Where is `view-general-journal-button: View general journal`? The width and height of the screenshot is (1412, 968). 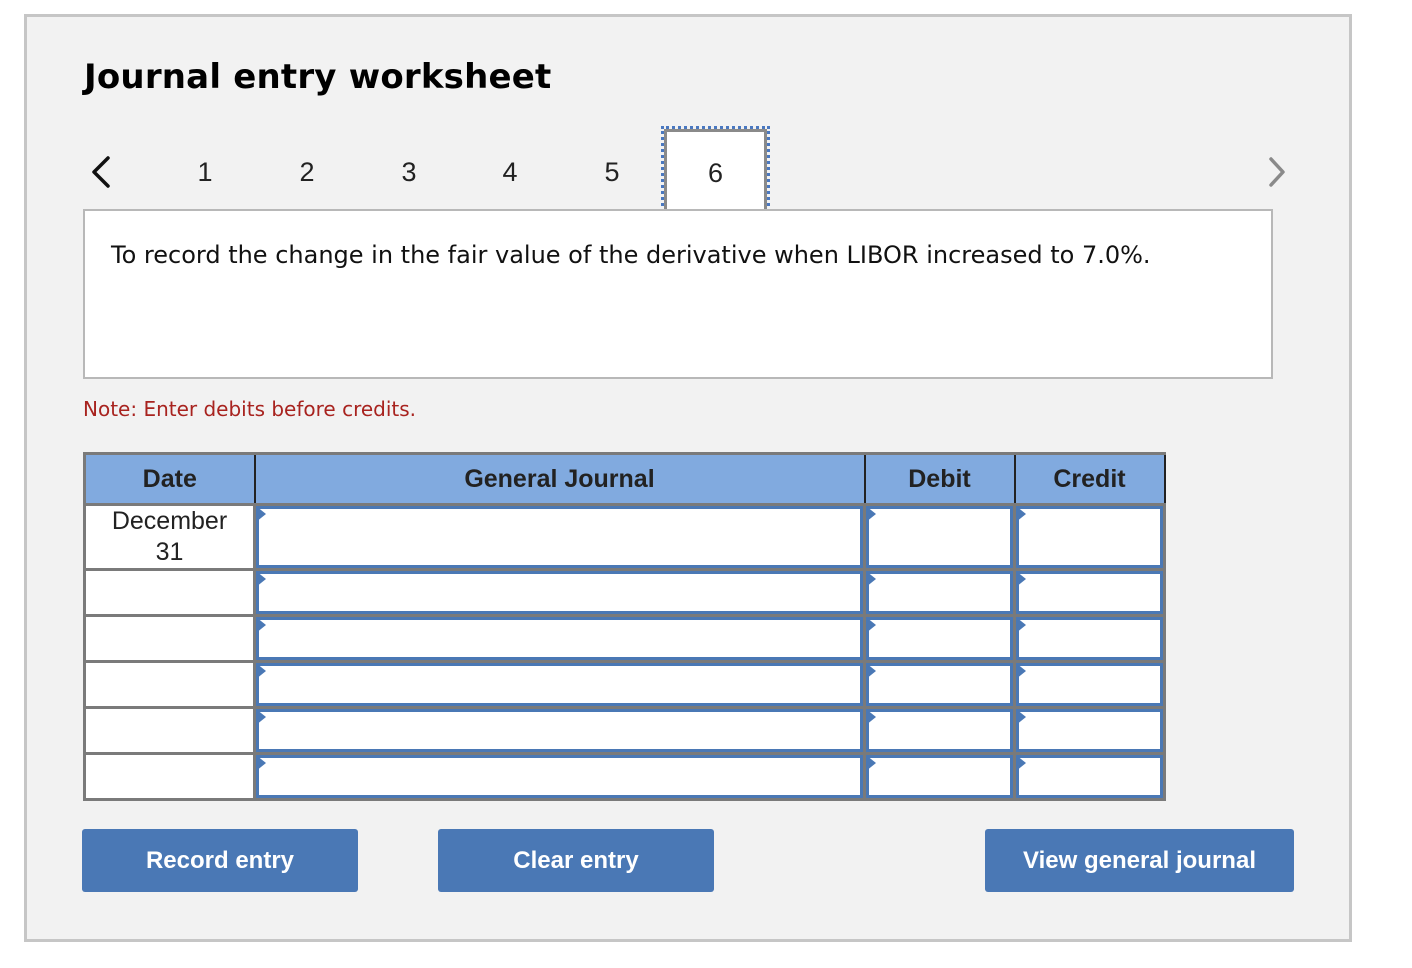 view-general-journal-button: View general journal is located at coordinates (1139, 860).